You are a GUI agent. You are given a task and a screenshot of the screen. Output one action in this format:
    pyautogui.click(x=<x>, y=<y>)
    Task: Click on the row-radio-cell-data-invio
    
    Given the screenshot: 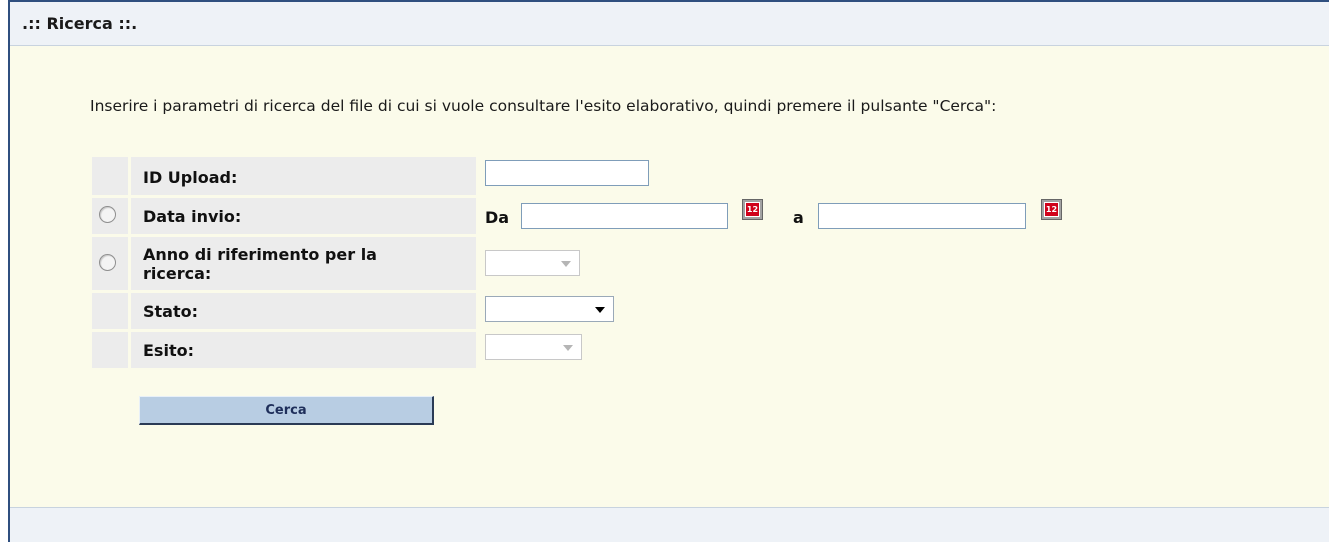 What is the action you would take?
    pyautogui.click(x=110, y=216)
    